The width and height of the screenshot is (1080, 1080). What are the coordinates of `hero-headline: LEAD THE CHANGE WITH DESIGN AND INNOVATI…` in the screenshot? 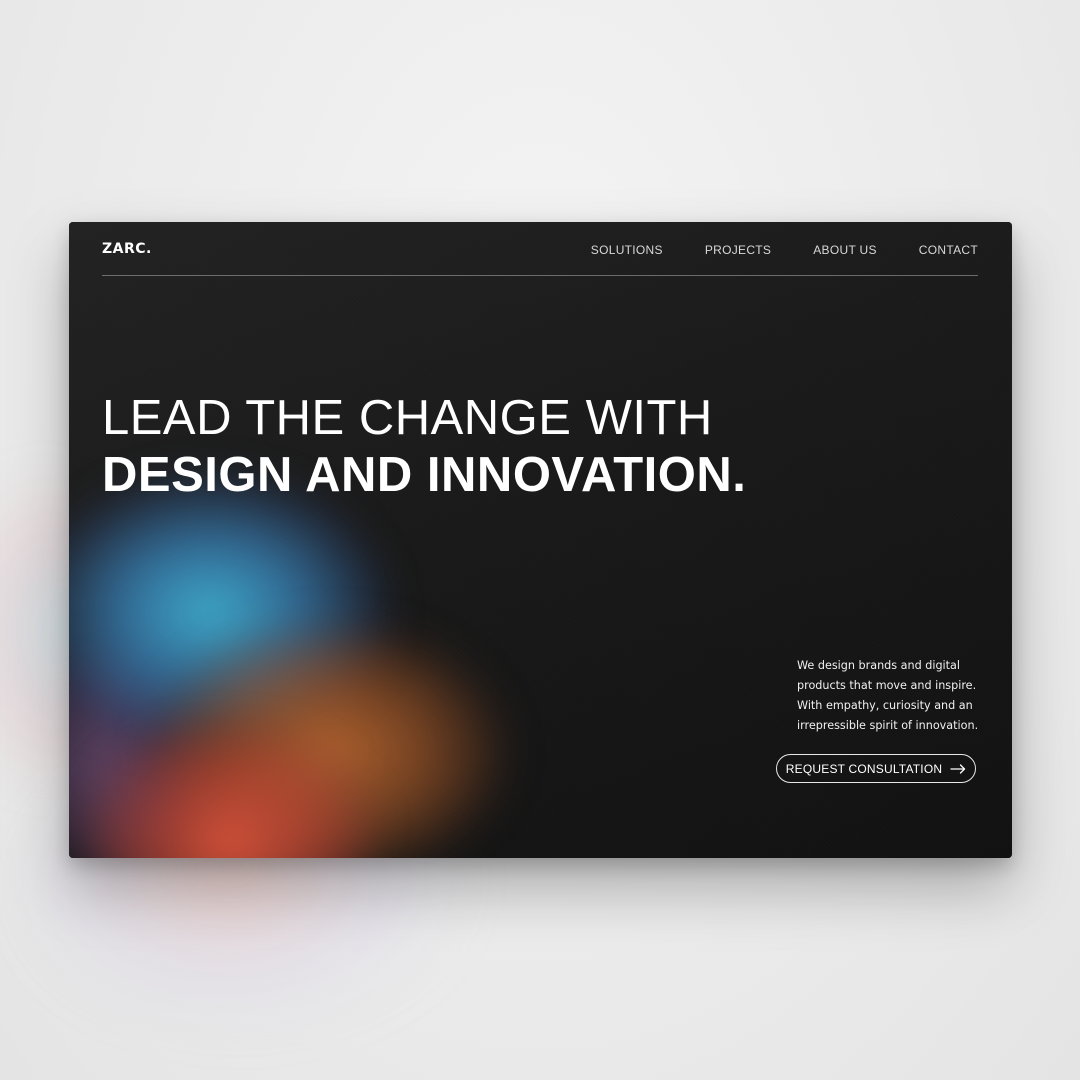 It's located at (424, 447).